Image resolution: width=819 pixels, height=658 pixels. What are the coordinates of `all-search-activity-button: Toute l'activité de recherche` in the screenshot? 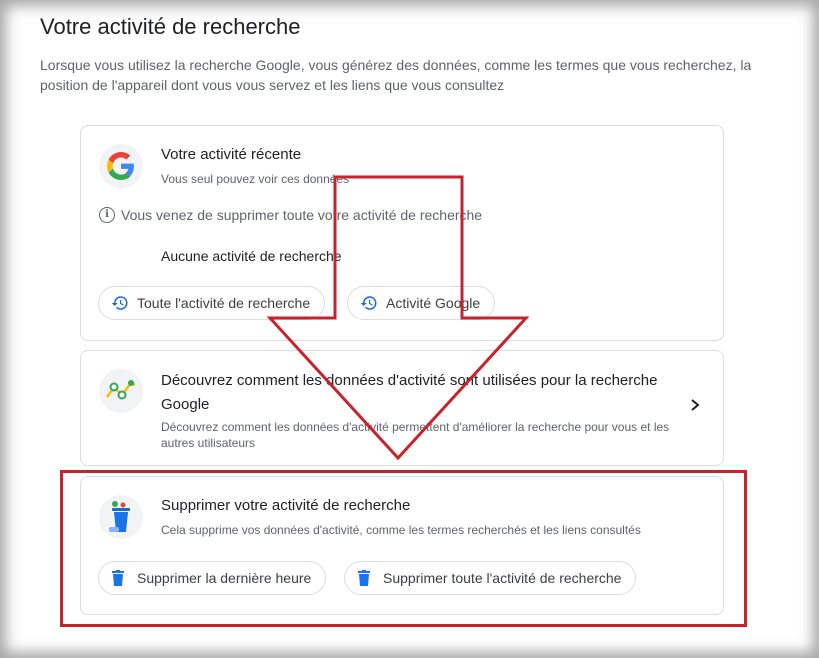 It's located at (212, 303).